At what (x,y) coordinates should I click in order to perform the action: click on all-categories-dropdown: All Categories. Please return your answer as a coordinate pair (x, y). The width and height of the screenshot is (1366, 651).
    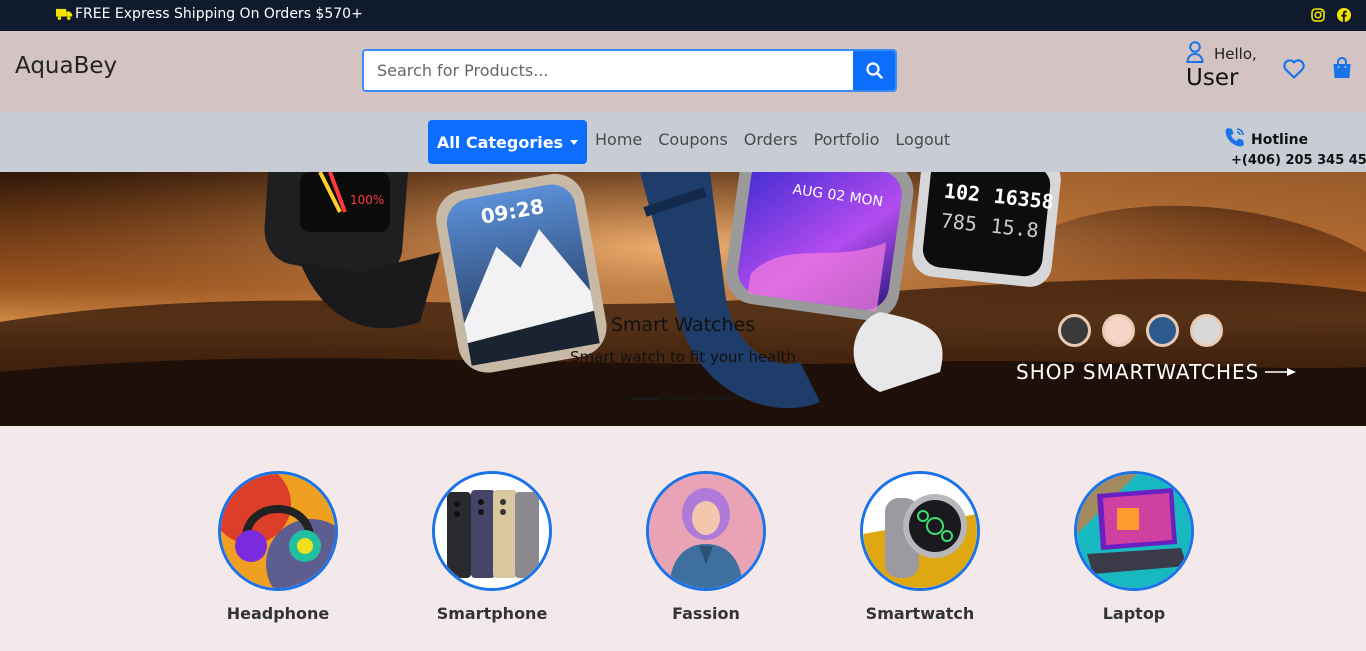
    Looking at the image, I should click on (507, 142).